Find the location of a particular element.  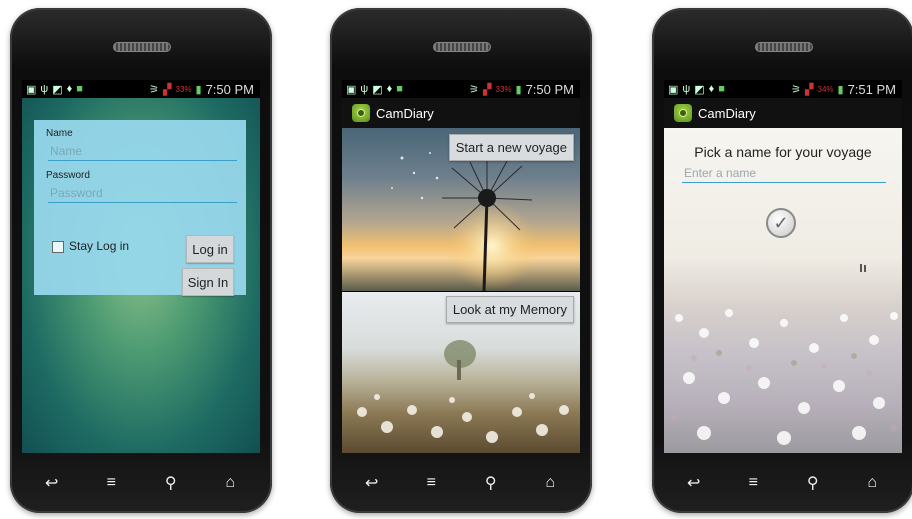

password-label: Password is located at coordinates (68, 175).